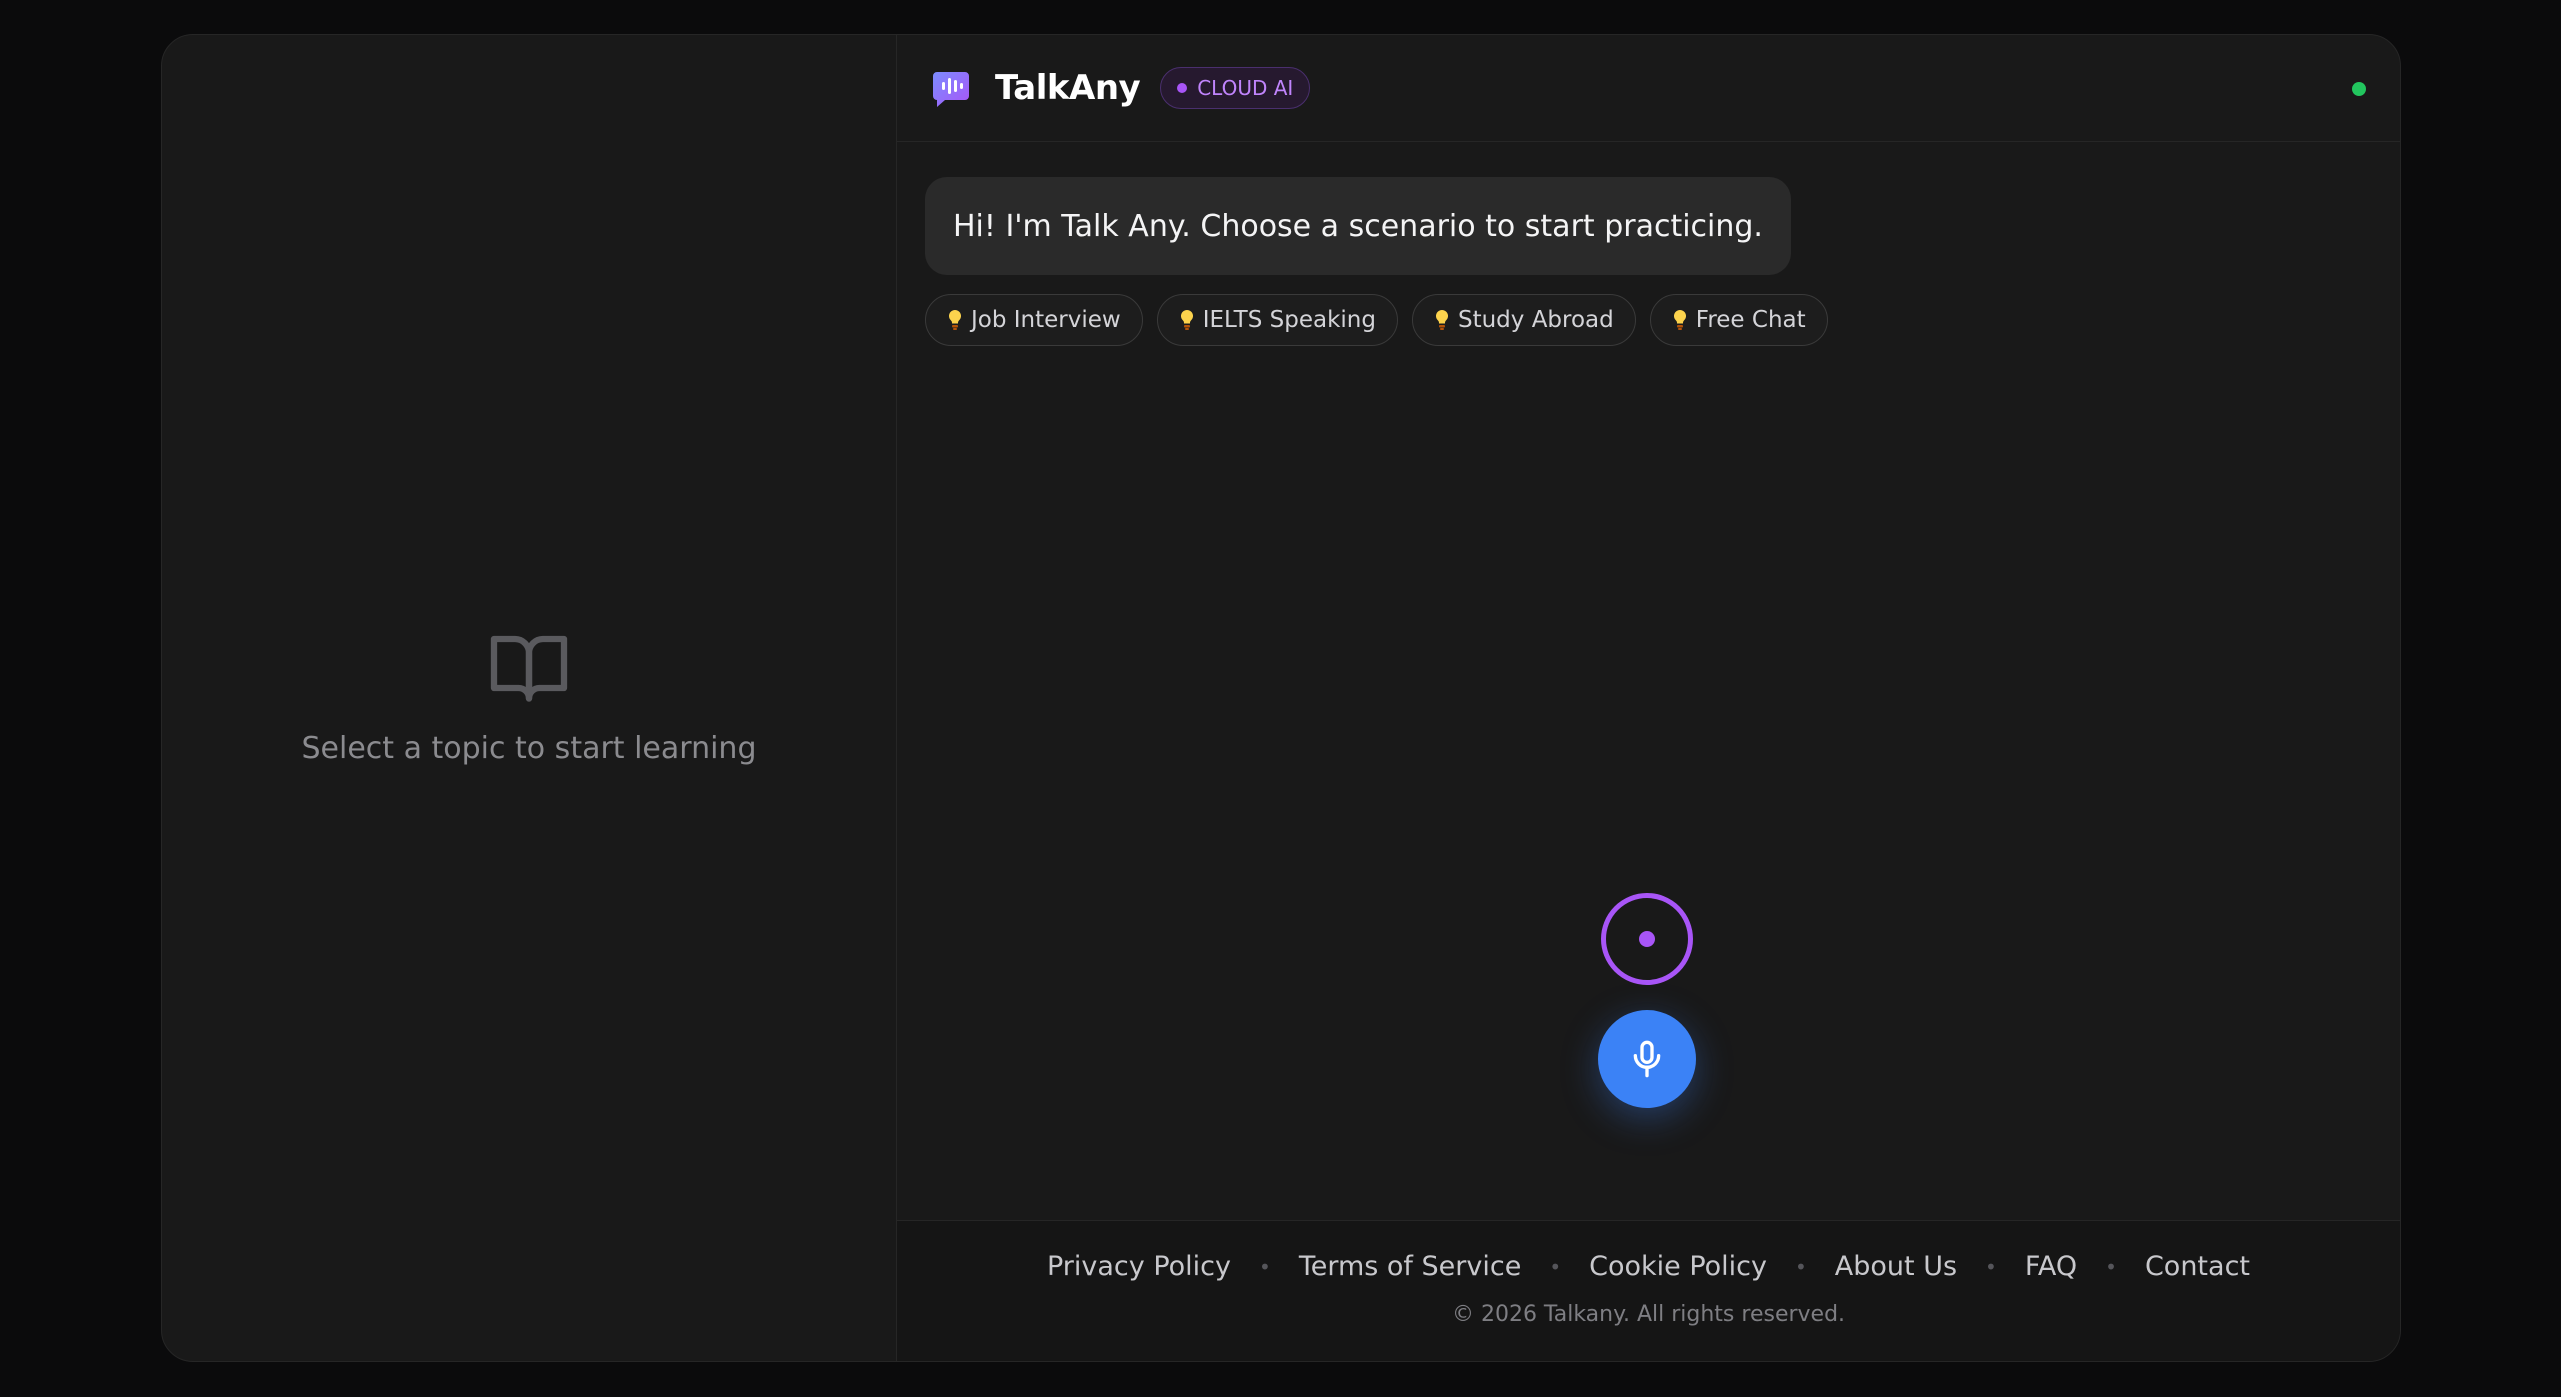 The height and width of the screenshot is (1397, 2561). I want to click on record-ring-icon, so click(1647, 939).